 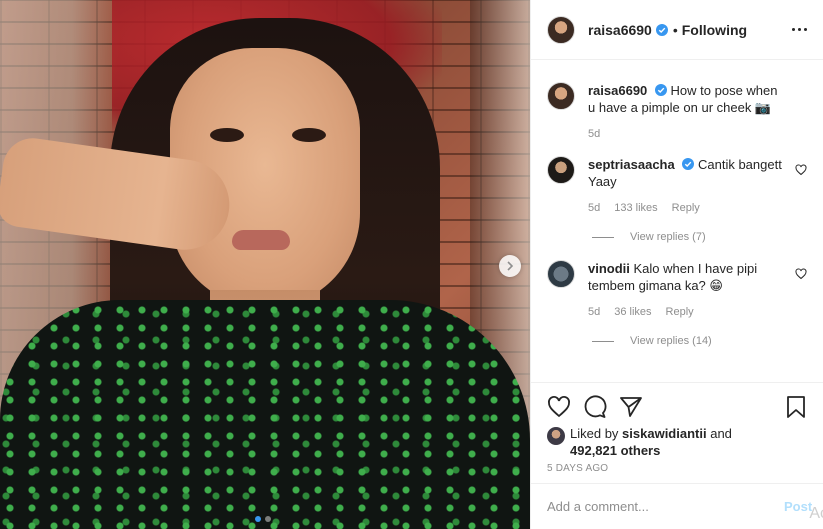 I want to click on chevron-right-icon, so click(x=510, y=266).